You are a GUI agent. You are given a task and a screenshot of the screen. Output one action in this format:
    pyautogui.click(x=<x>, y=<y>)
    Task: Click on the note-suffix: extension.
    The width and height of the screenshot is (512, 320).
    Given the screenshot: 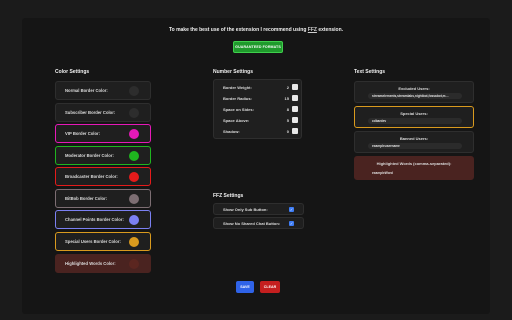 What is the action you would take?
    pyautogui.click(x=331, y=30)
    